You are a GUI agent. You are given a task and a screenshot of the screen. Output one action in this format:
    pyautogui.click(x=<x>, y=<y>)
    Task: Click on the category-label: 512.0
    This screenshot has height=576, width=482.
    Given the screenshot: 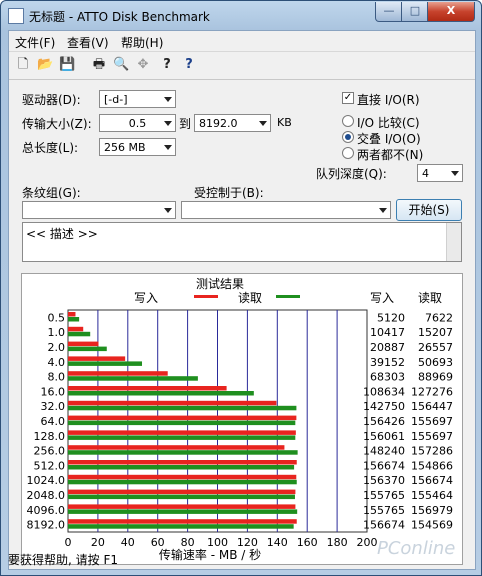 What is the action you would take?
    pyautogui.click(x=50, y=465)
    